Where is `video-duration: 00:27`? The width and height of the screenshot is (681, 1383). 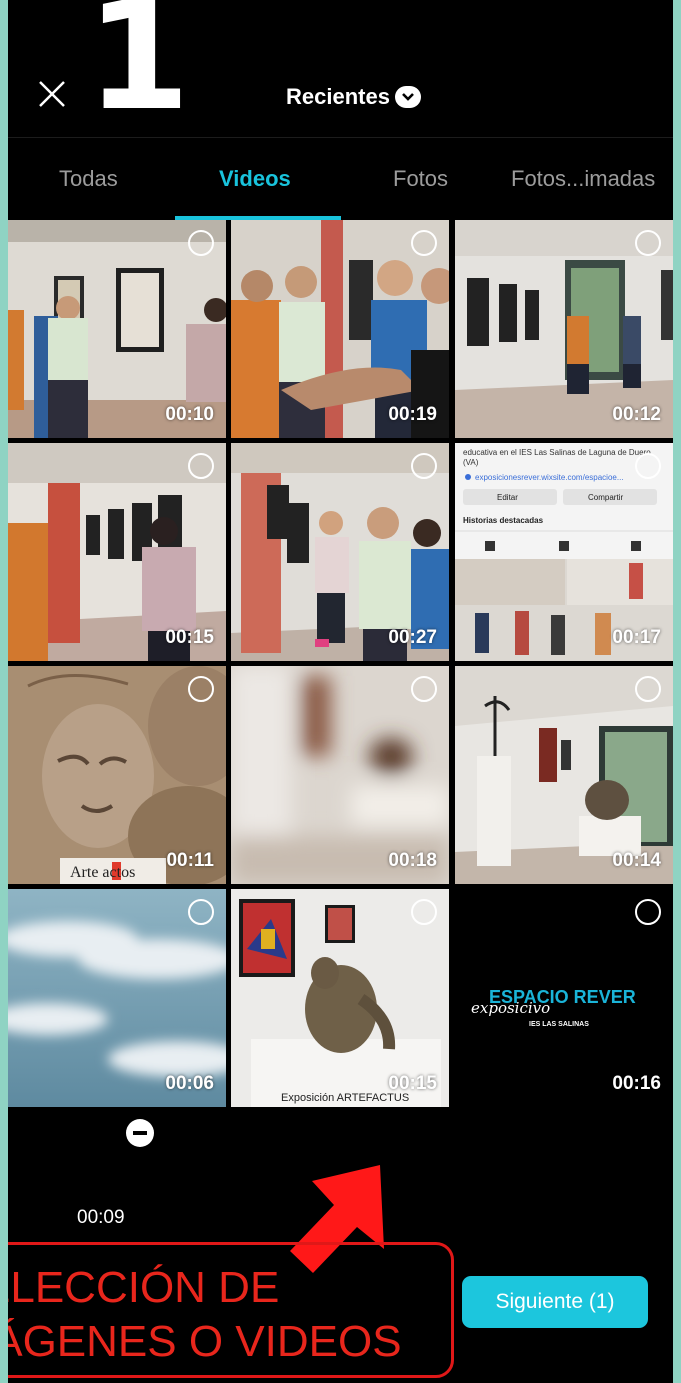 video-duration: 00:27 is located at coordinates (412, 637).